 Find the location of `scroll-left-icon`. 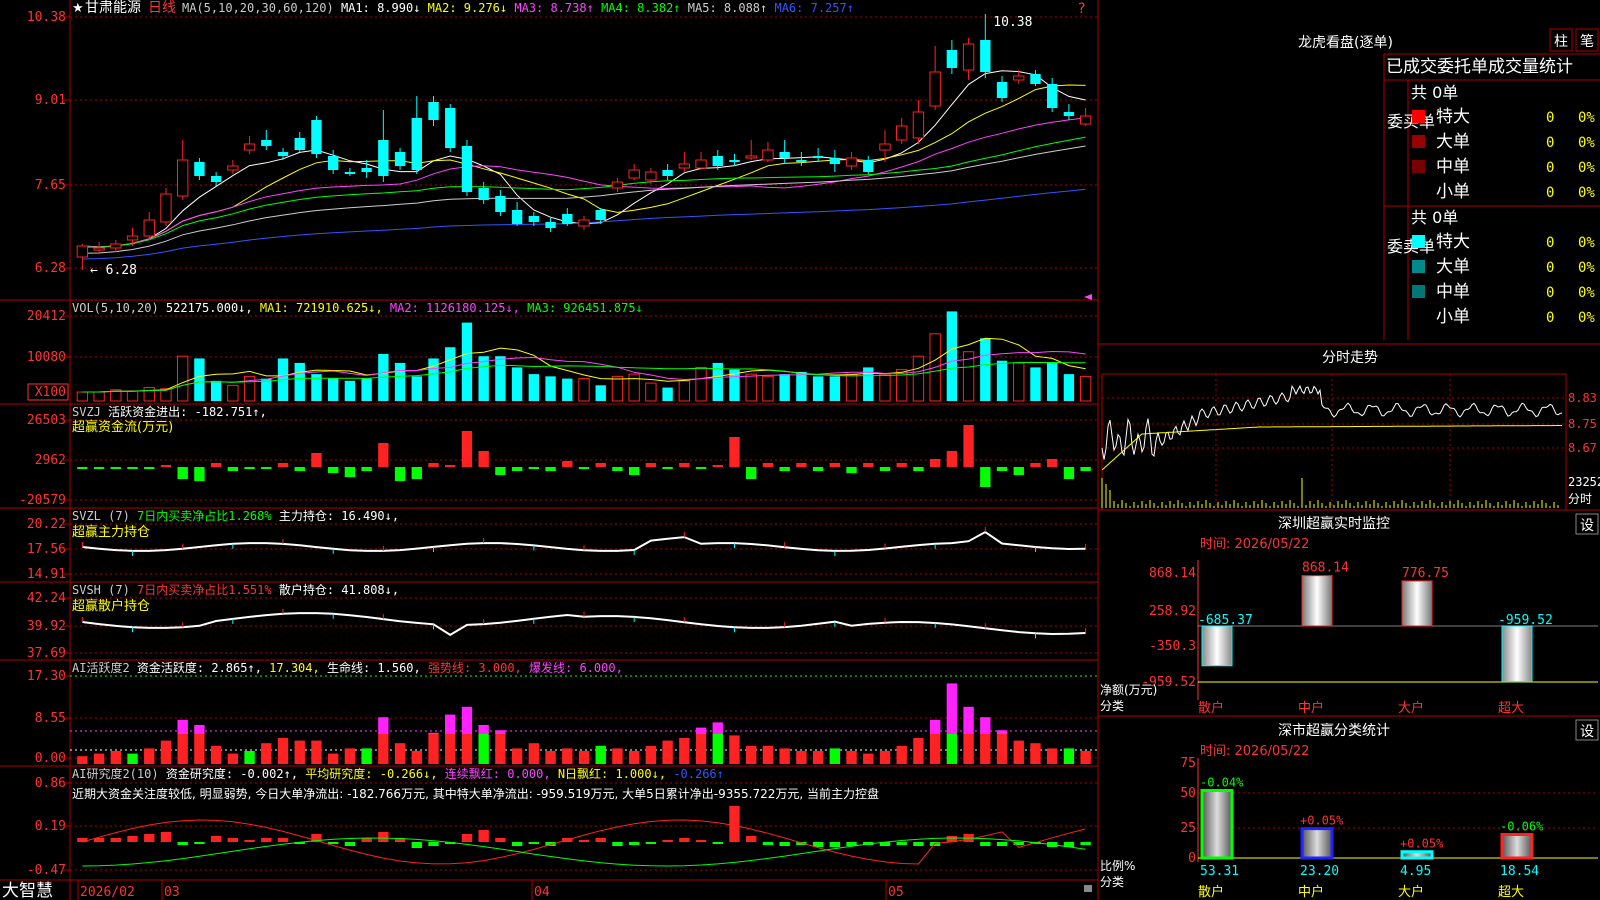

scroll-left-icon is located at coordinates (1088, 297).